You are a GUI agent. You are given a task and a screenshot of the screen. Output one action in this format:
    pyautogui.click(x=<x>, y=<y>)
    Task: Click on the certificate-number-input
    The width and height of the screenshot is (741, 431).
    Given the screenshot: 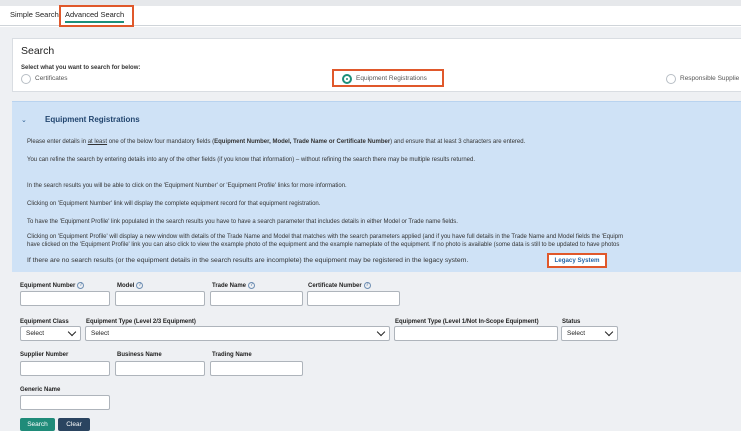 What is the action you would take?
    pyautogui.click(x=353, y=298)
    